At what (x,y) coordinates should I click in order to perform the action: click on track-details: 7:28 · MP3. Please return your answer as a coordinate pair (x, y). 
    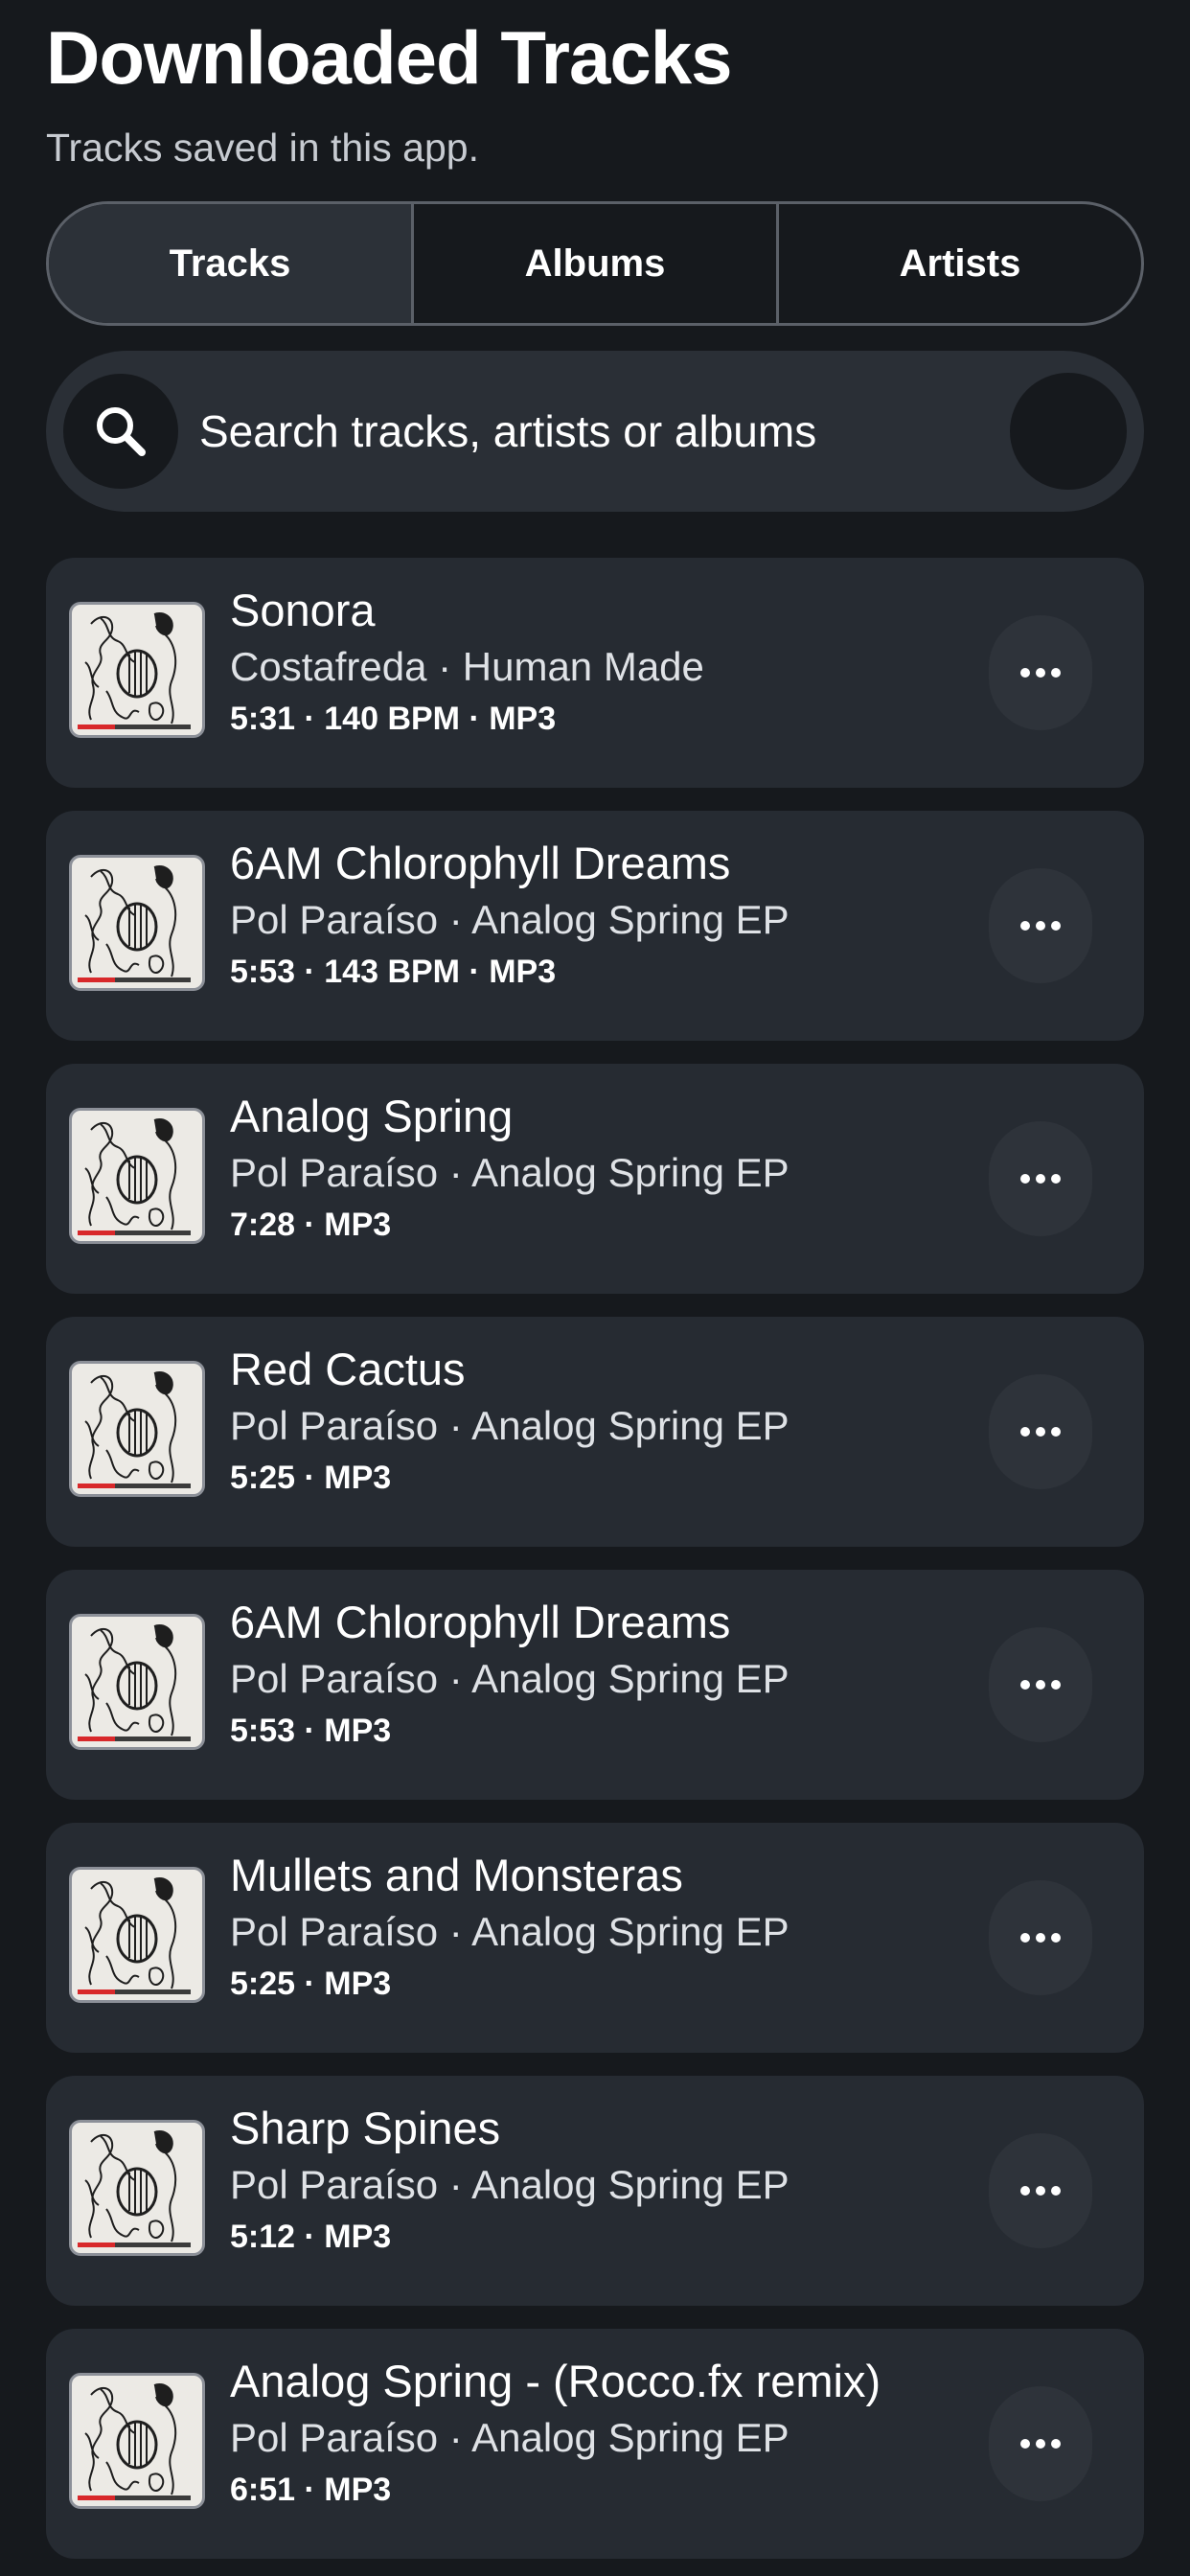
    Looking at the image, I should click on (311, 1225).